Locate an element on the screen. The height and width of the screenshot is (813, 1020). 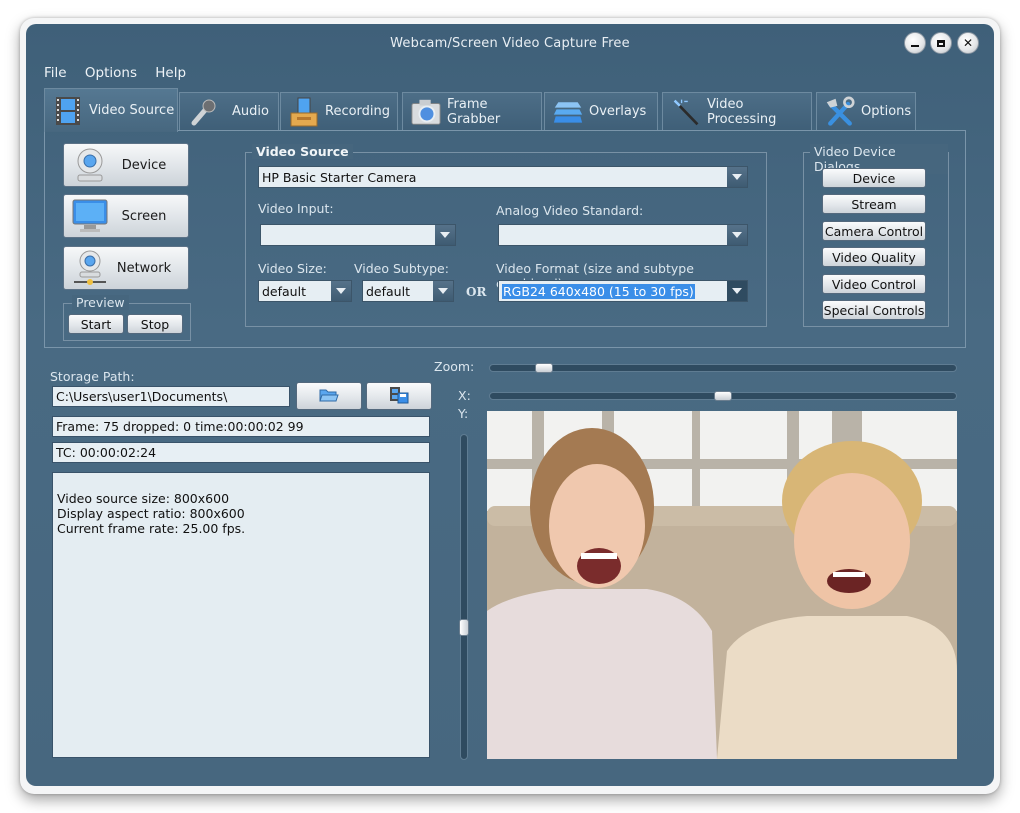
storage-path-input: C:\Users\user1\Documents\ is located at coordinates (171, 396).